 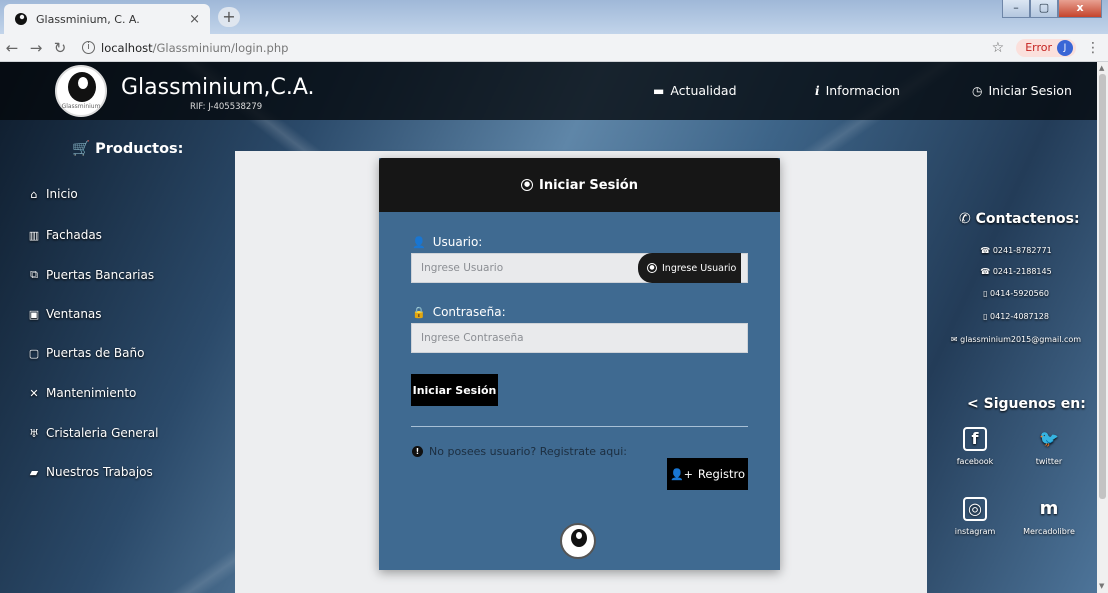 I want to click on lock-icon: 🔒, so click(x=419, y=312).